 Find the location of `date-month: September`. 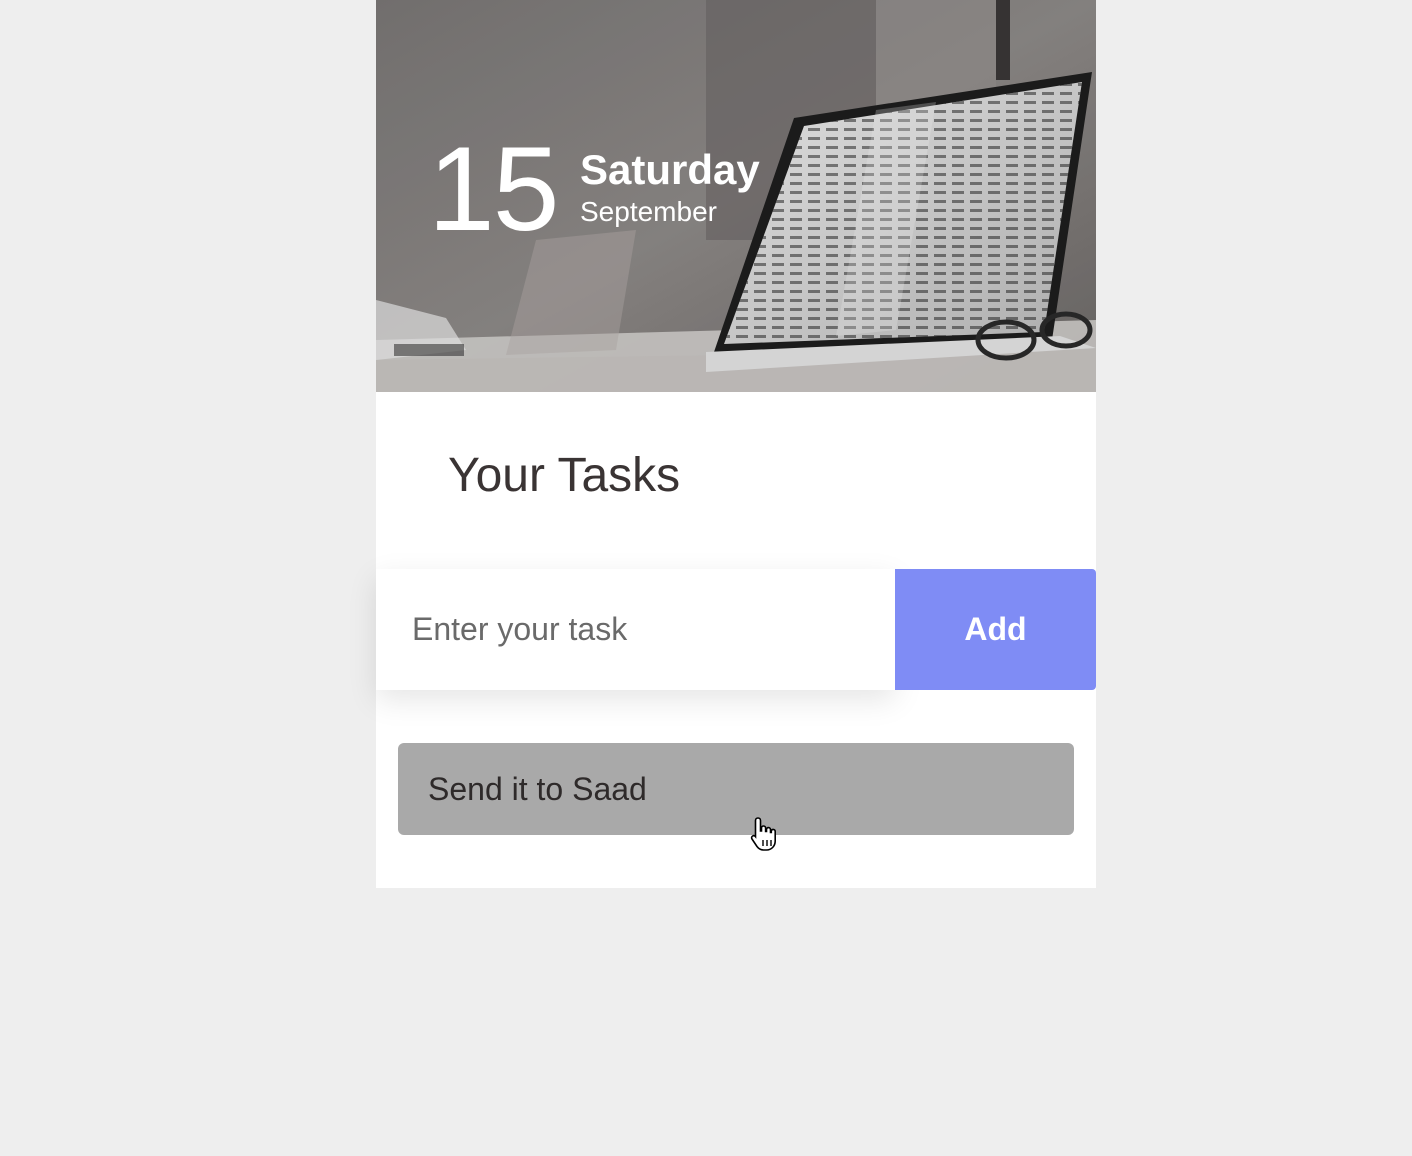

date-month: September is located at coordinates (648, 211).